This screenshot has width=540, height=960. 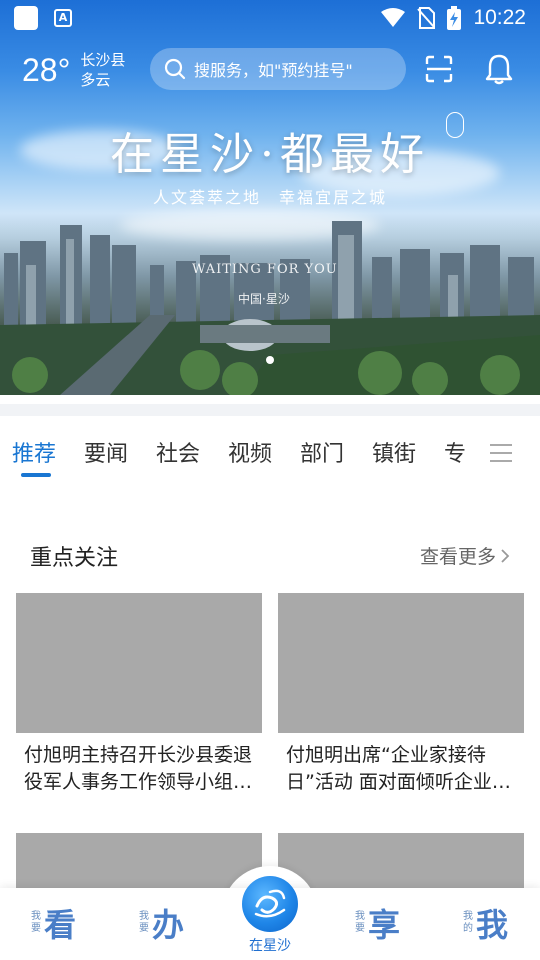 I want to click on scan-icon, so click(x=439, y=69).